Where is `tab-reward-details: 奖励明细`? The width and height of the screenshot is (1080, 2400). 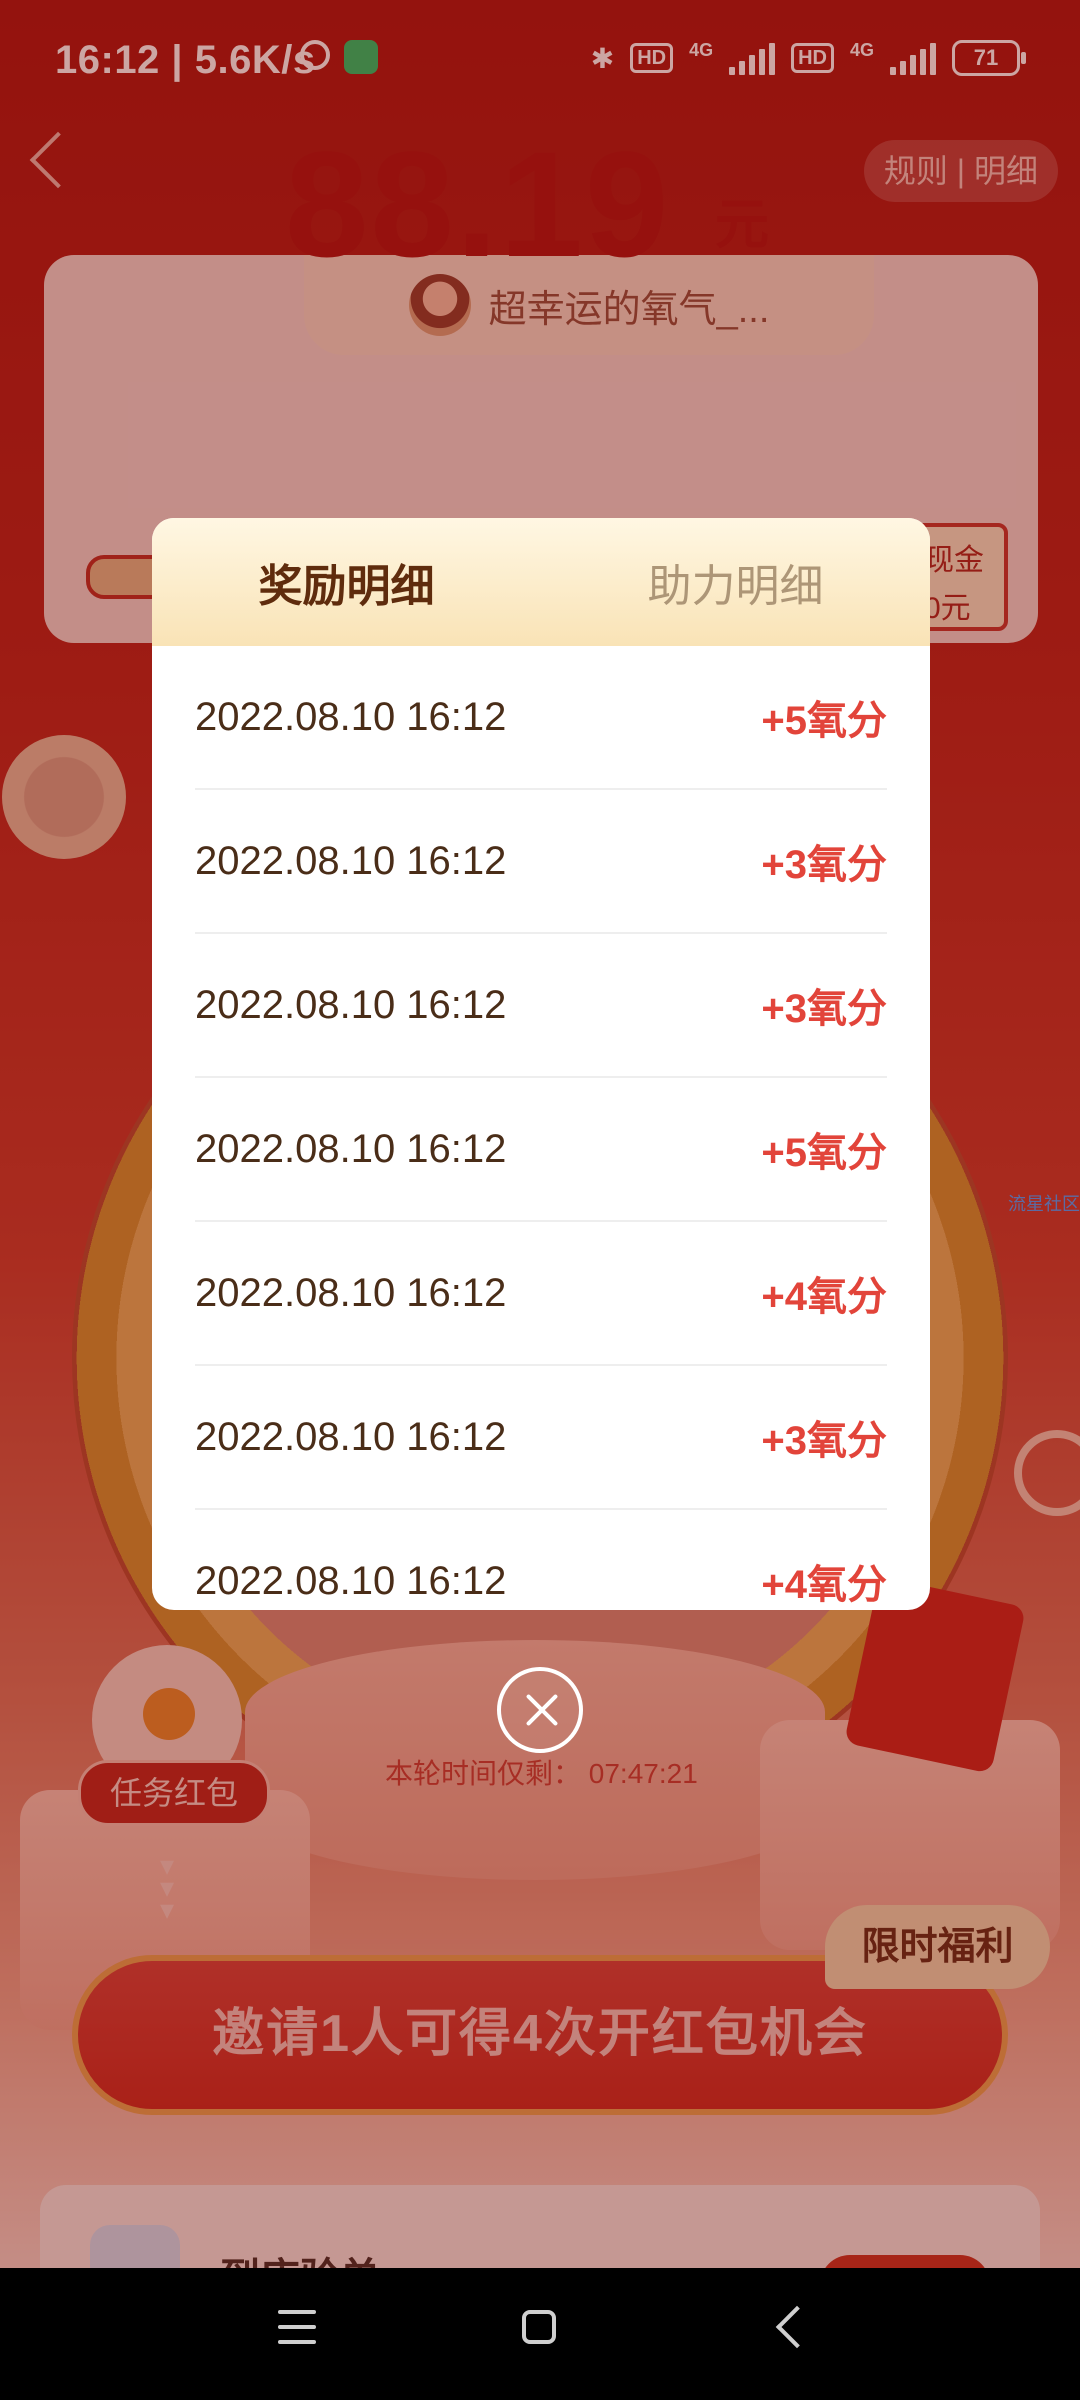 tab-reward-details: 奖励明细 is located at coordinates (346, 582).